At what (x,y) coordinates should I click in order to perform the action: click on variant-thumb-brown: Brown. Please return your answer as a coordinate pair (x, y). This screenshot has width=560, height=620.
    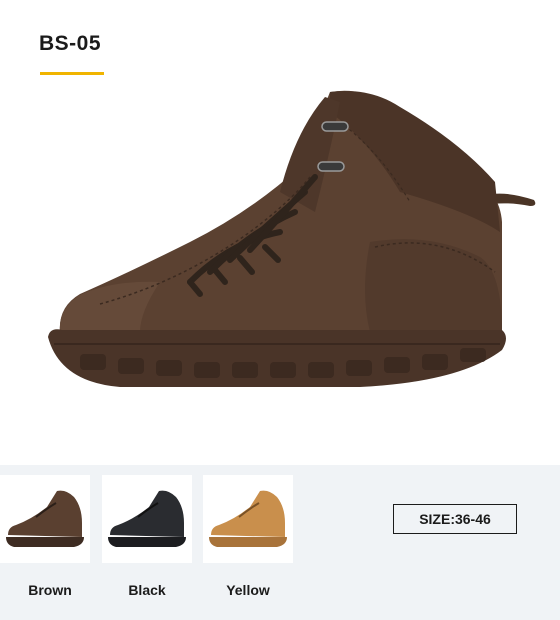
    Looking at the image, I should click on (45, 536).